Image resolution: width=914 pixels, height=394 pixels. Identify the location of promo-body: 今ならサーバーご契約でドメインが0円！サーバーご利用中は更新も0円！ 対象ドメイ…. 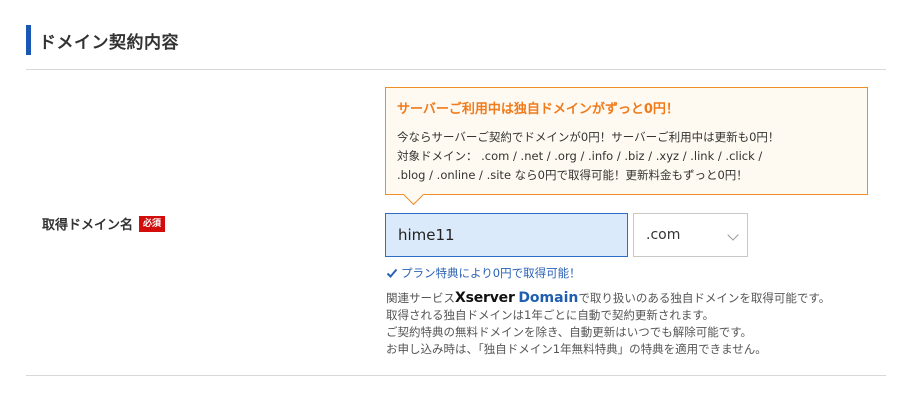
(626, 156).